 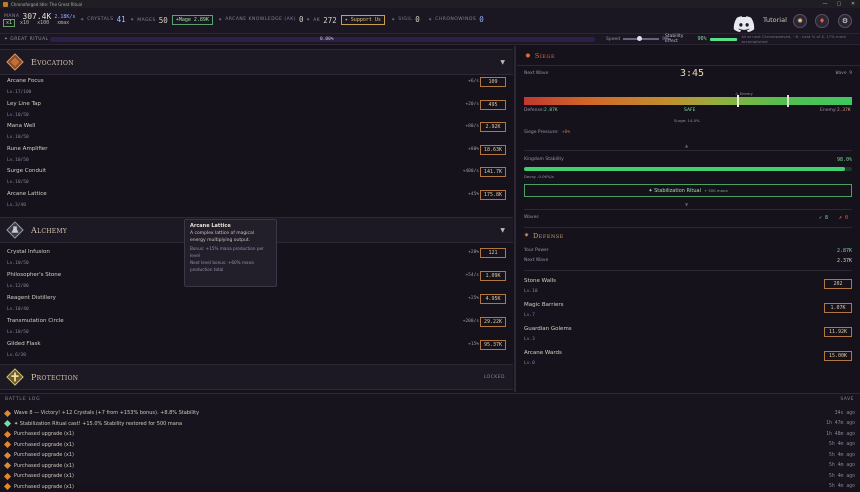 I want to click on mages-label: MAGES, so click(x=146, y=20).